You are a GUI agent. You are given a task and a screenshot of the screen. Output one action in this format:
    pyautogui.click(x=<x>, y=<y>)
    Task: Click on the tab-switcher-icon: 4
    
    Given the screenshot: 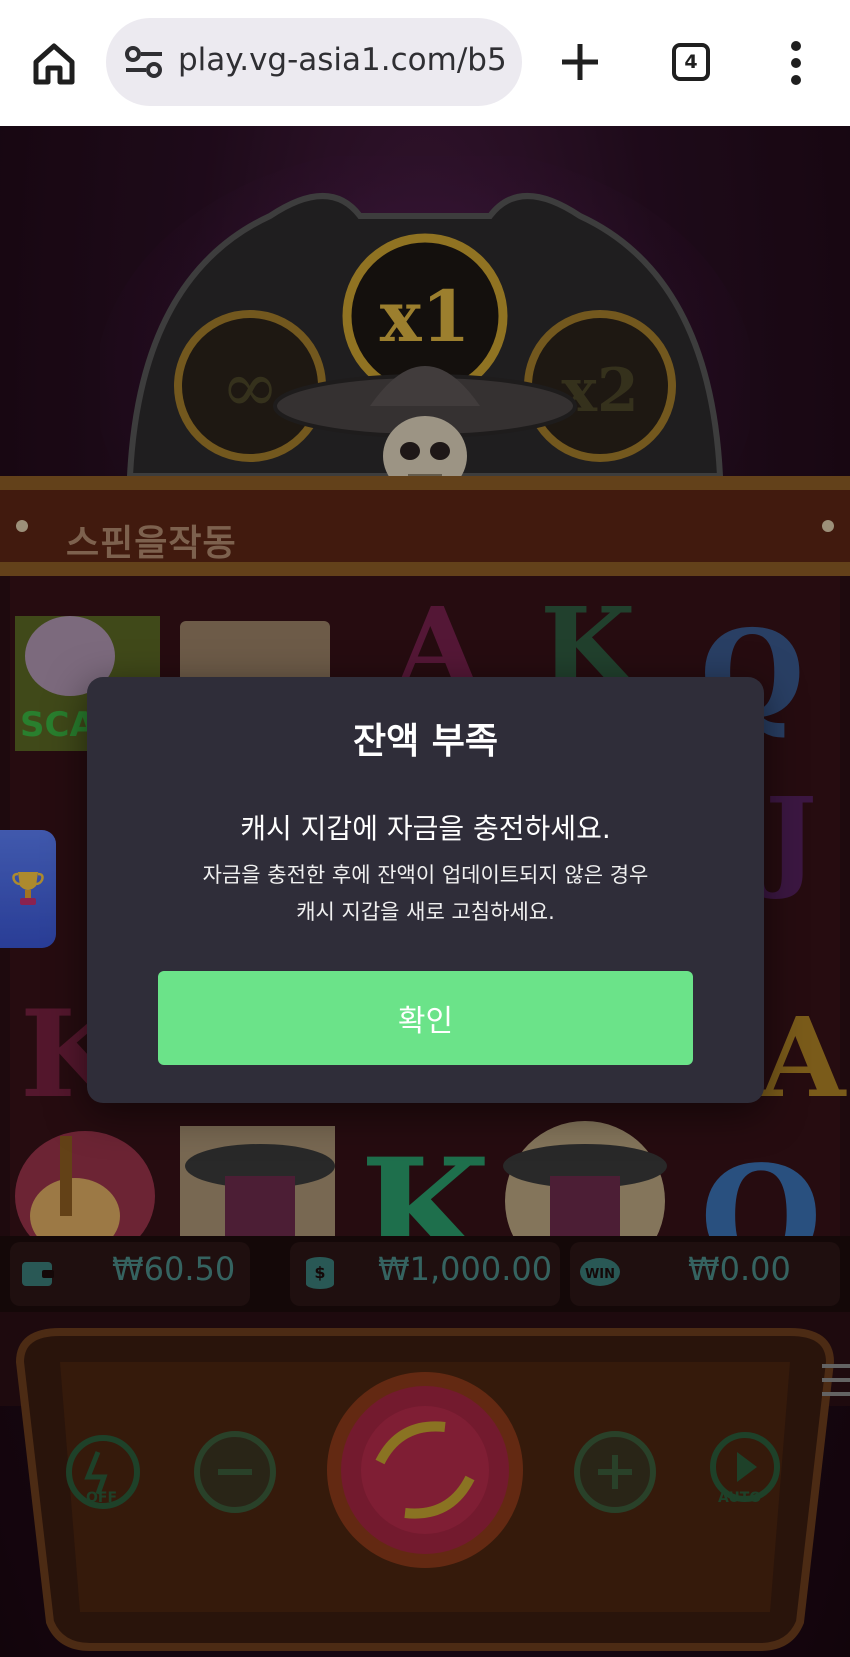 What is the action you would take?
    pyautogui.click(x=691, y=62)
    